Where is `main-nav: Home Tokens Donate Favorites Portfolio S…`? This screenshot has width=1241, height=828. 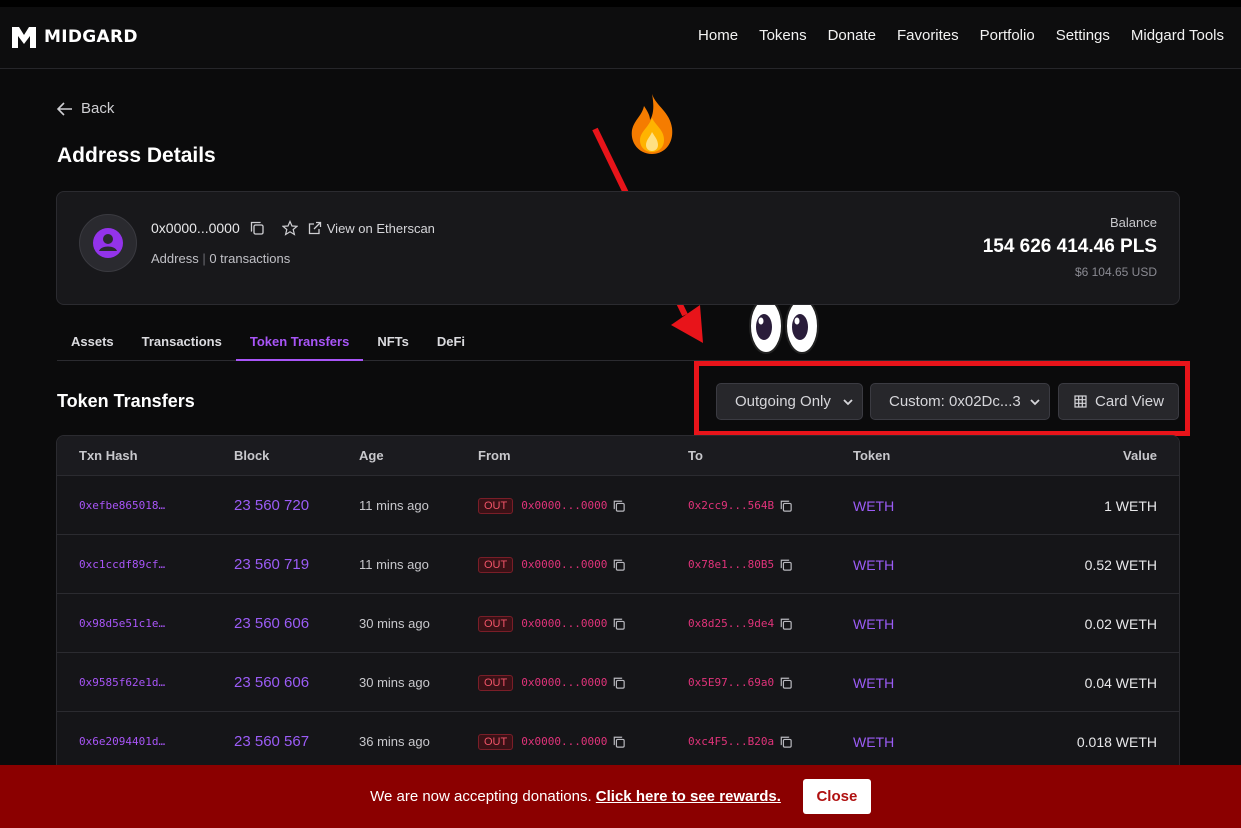
main-nav: Home Tokens Donate Favorites Portfolio S… is located at coordinates (961, 35).